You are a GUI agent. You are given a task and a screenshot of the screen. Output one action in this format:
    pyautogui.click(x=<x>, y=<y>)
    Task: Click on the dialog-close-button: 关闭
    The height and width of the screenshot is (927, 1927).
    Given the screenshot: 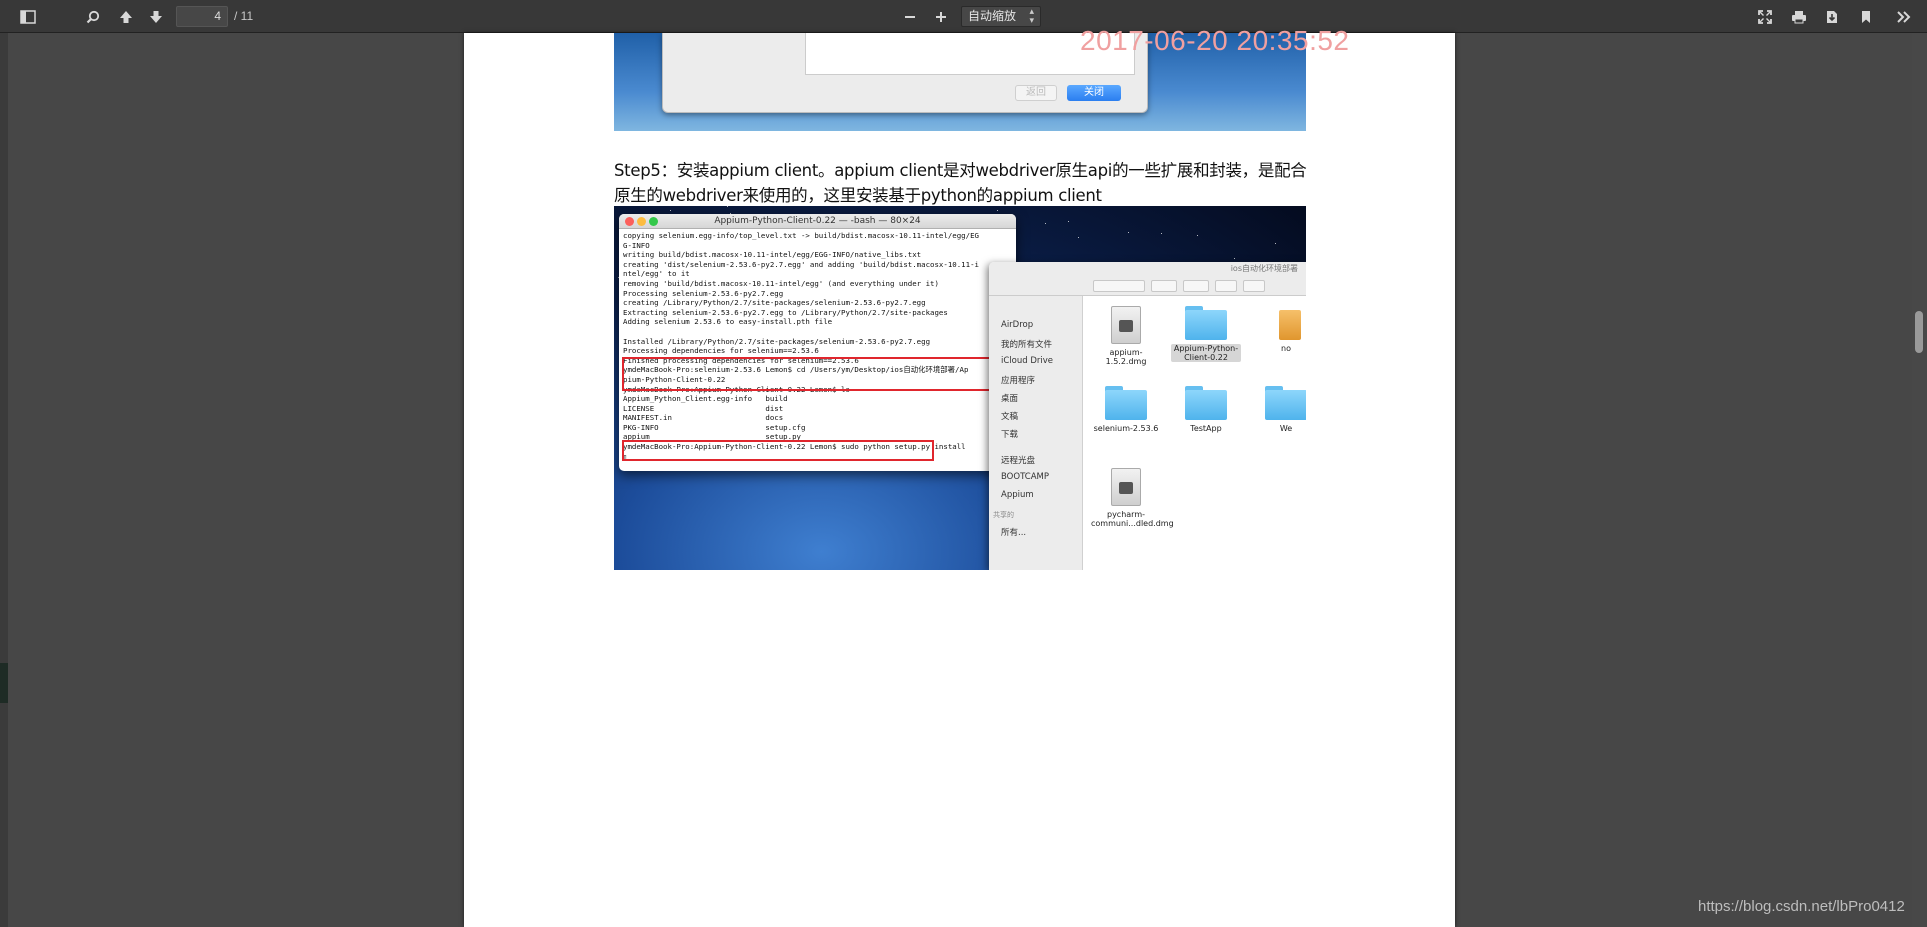 What is the action you would take?
    pyautogui.click(x=1094, y=93)
    